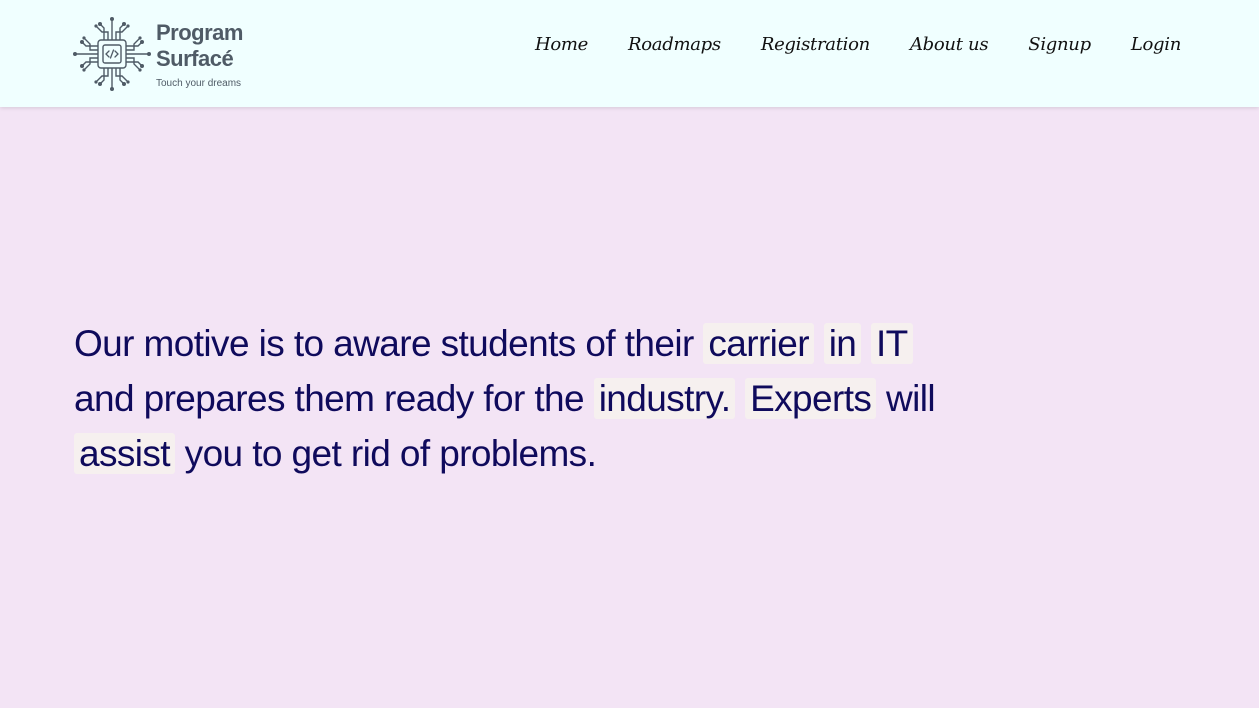 The height and width of the screenshot is (708, 1259). What do you see at coordinates (758, 343) in the screenshot?
I see `highlight-carrier: carrier` at bounding box center [758, 343].